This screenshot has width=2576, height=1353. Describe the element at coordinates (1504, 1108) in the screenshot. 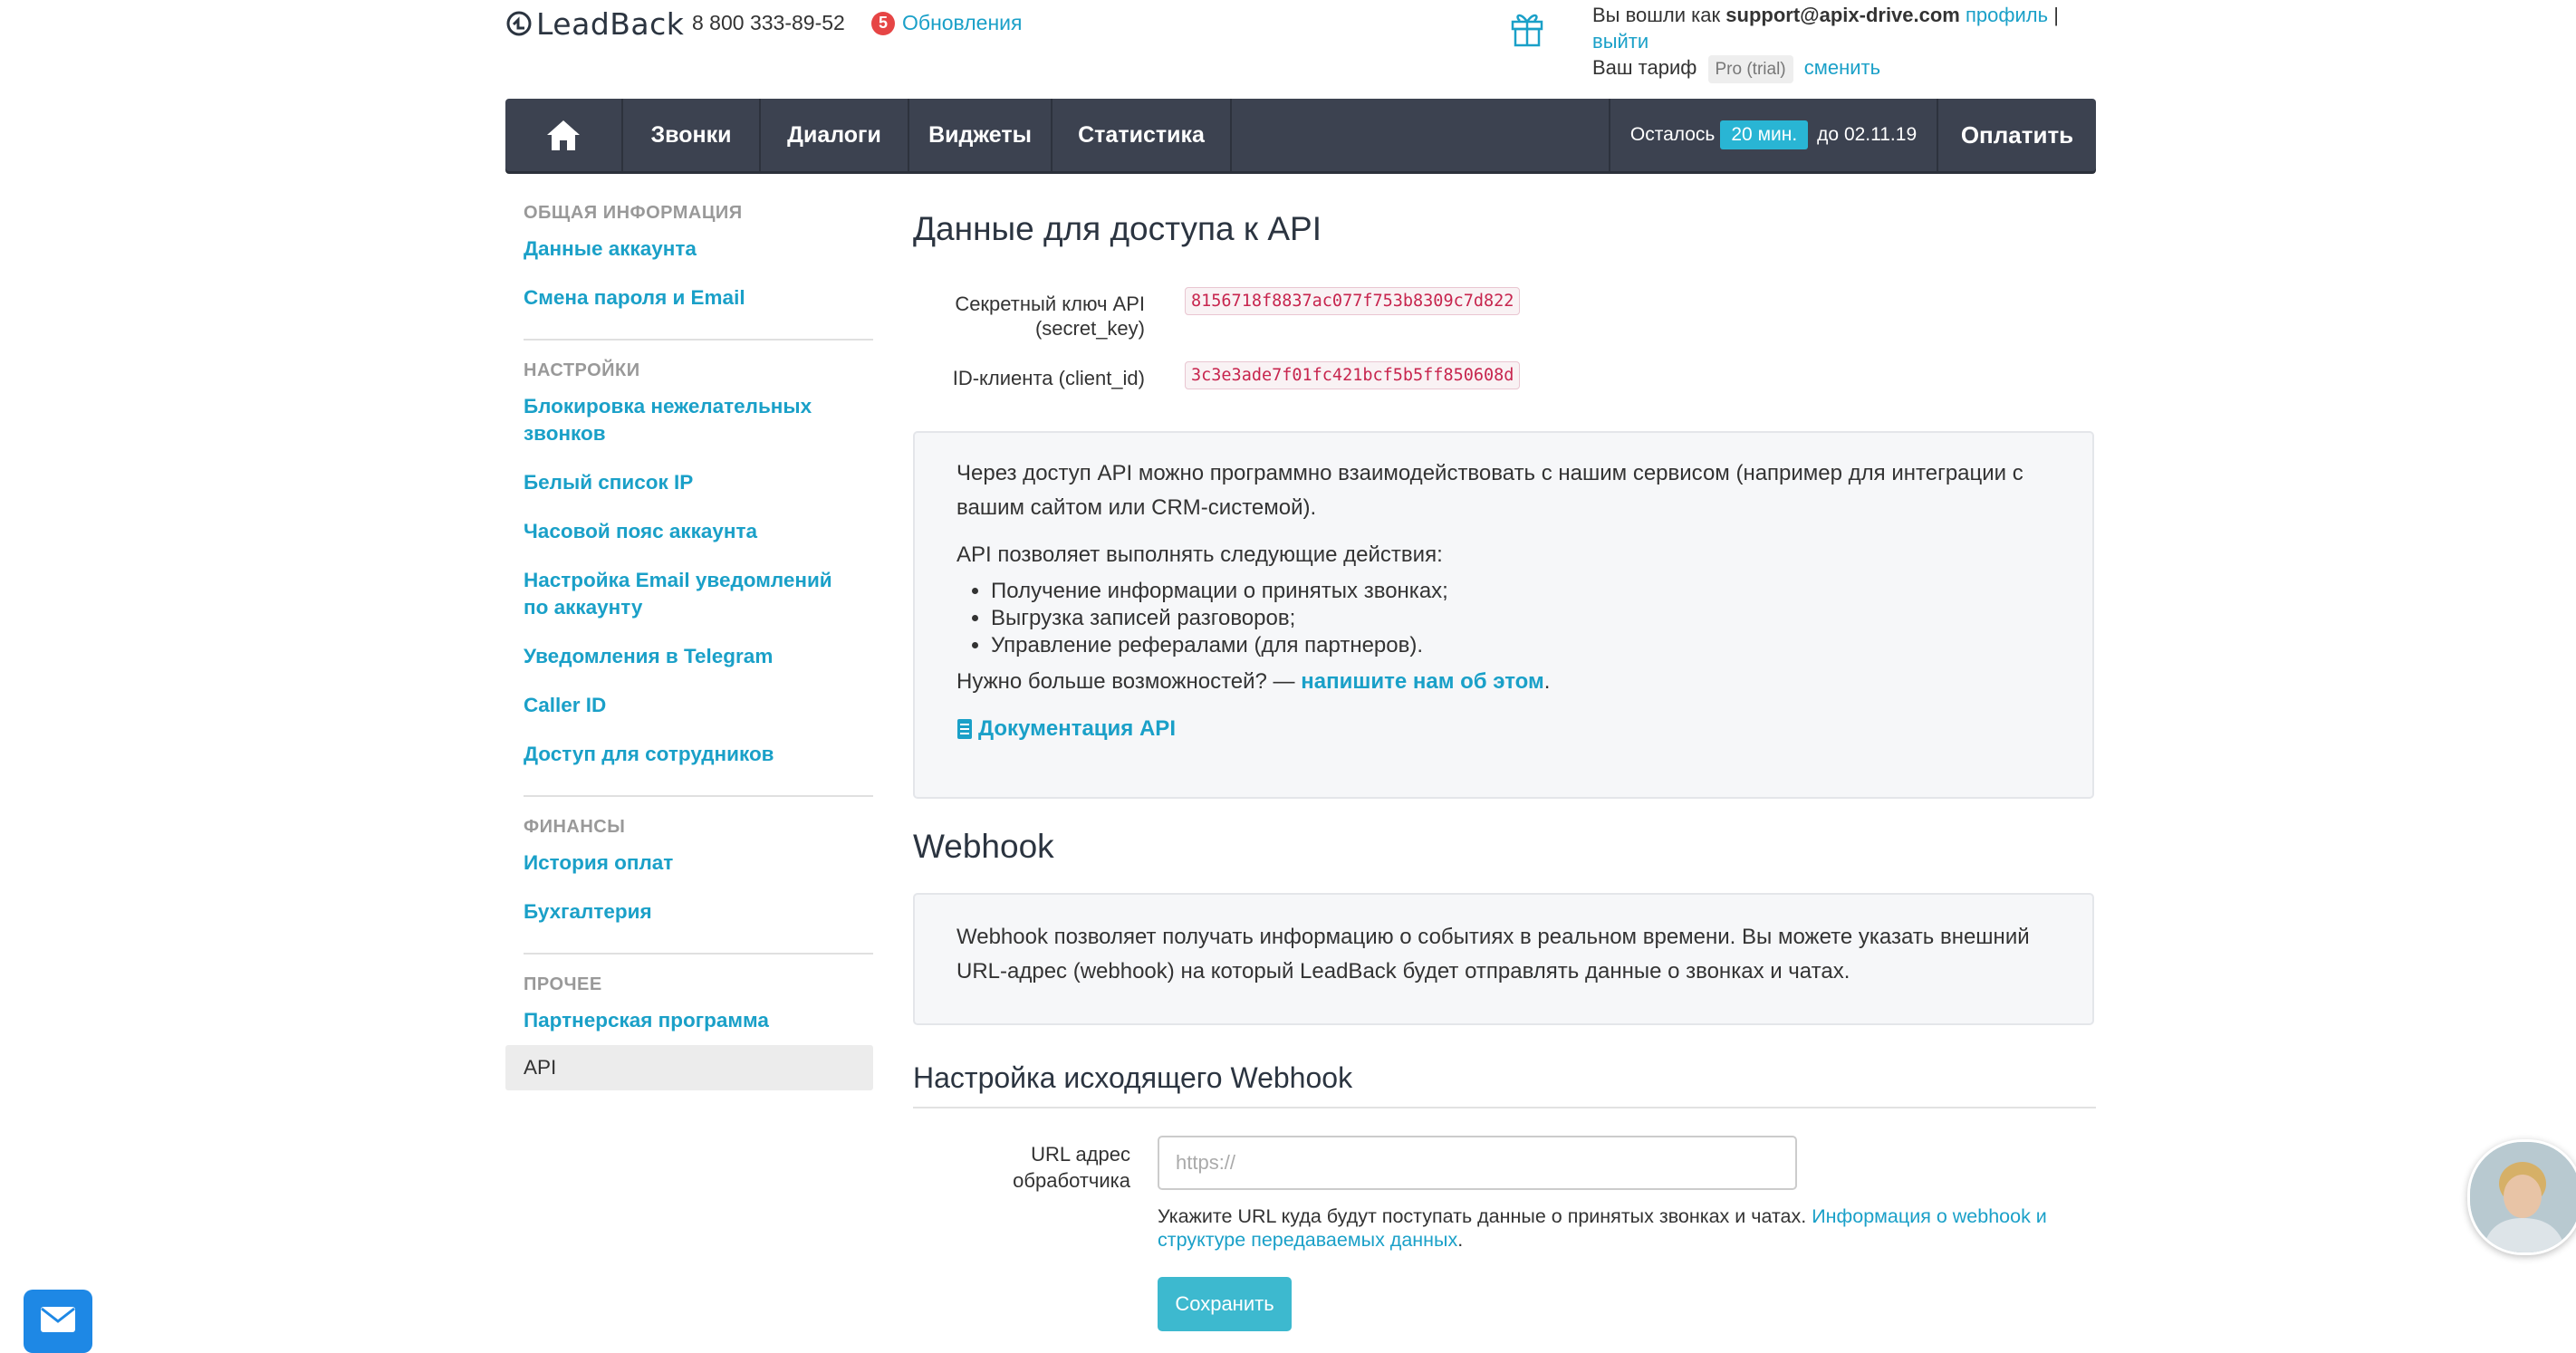

I see `section-divider` at that location.